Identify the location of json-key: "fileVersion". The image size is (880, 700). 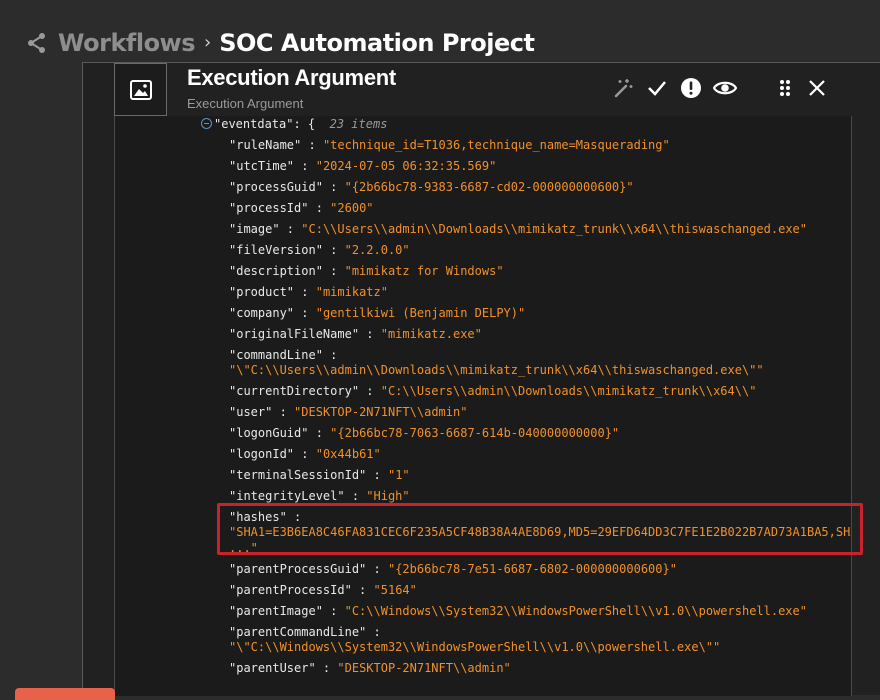
(276, 250).